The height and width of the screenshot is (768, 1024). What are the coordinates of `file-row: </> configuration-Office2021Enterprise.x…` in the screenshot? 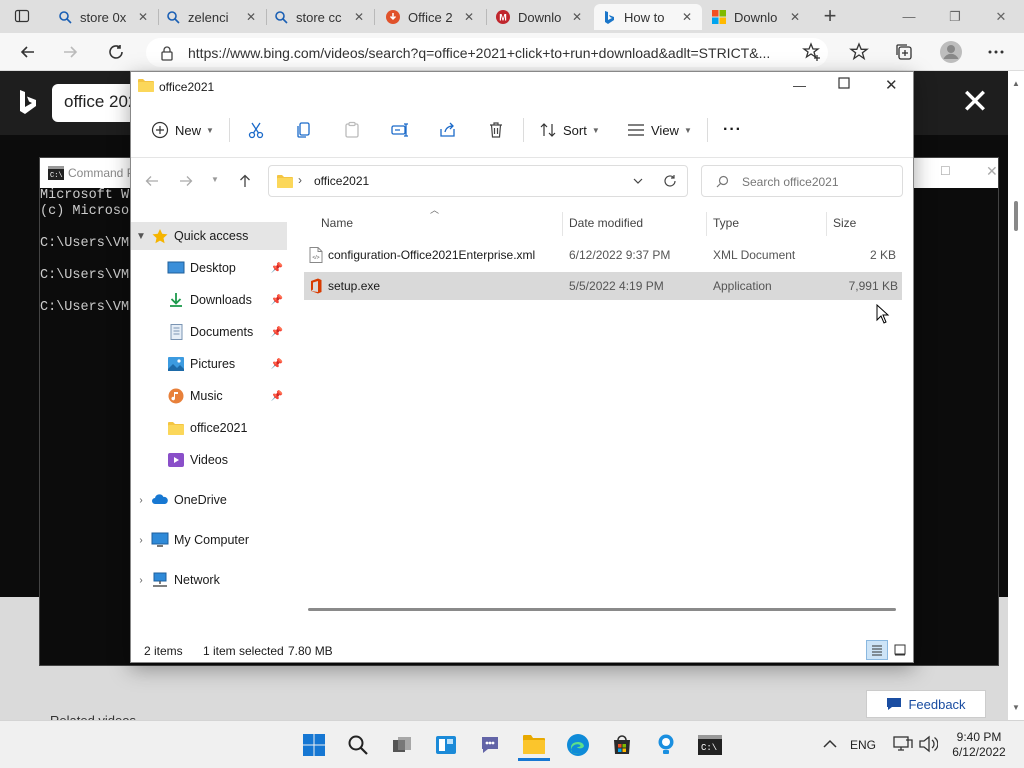 It's located at (603, 255).